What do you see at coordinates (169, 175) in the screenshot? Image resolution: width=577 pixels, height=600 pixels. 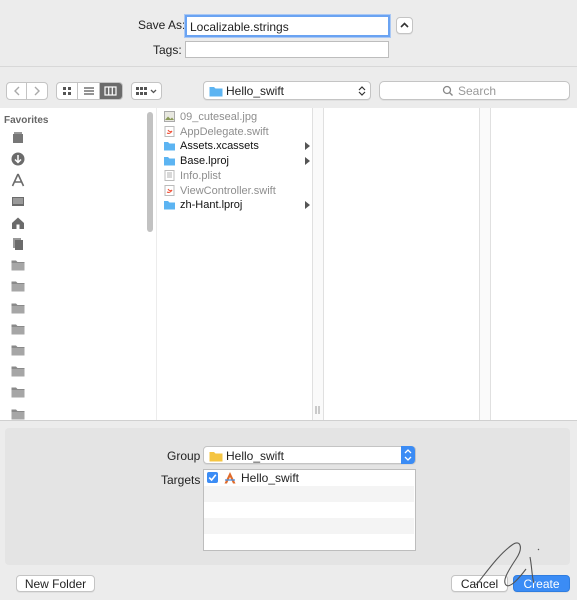 I see `plist-file-icon` at bounding box center [169, 175].